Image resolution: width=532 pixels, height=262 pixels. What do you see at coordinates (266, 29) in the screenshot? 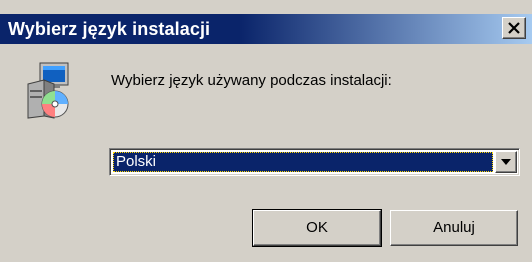
I see `title-bar: Wybierz język instalacji` at bounding box center [266, 29].